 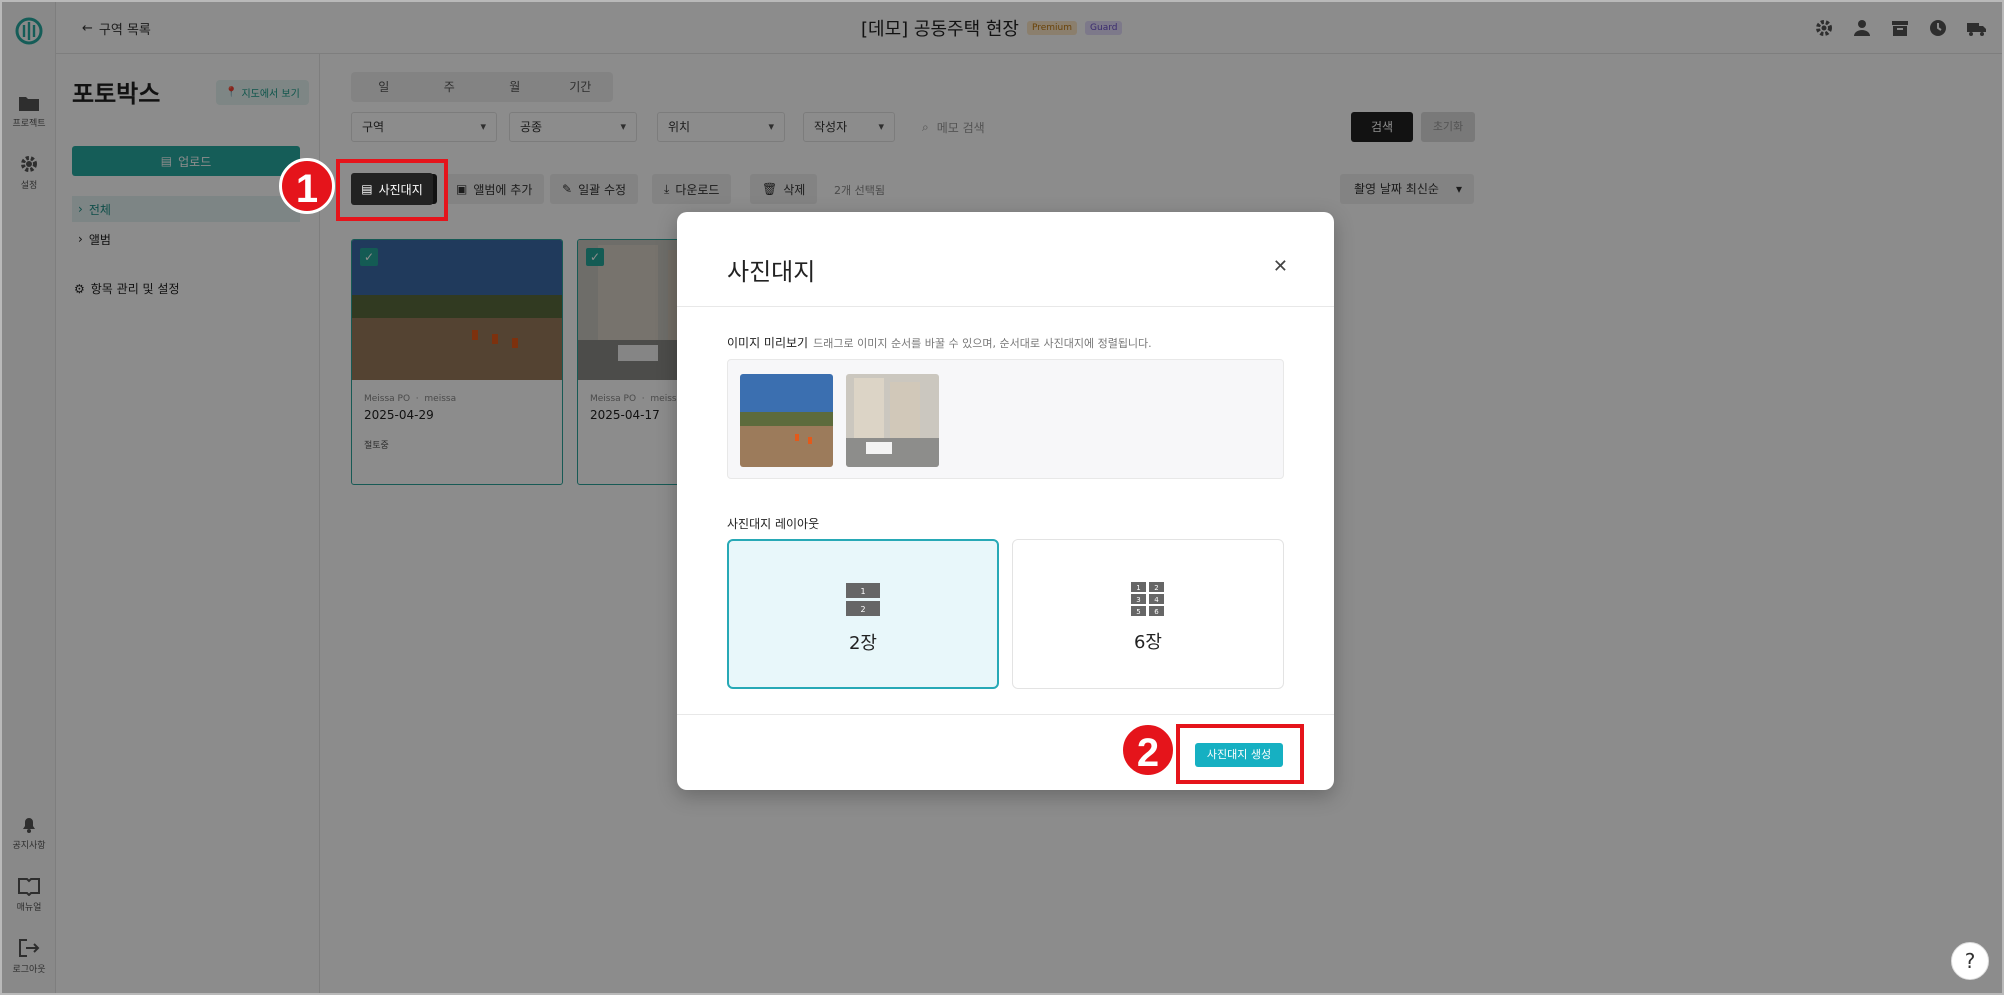 I want to click on layout-6-cell-4: 4, so click(x=1156, y=600).